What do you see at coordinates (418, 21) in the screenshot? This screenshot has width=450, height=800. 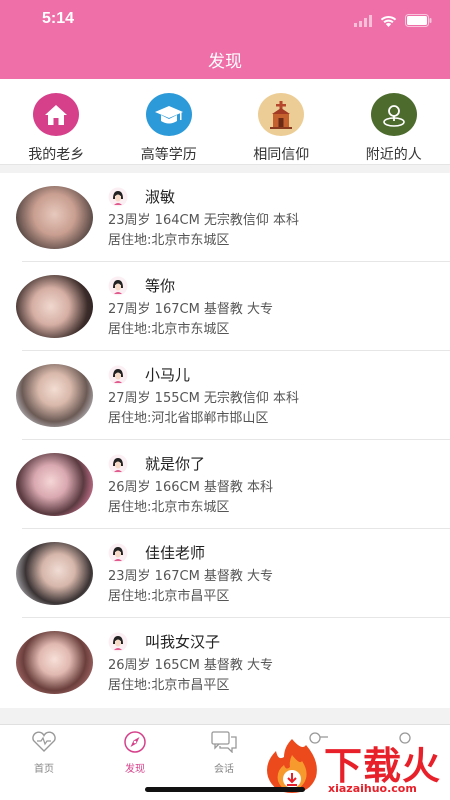 I see `battery-icon` at bounding box center [418, 21].